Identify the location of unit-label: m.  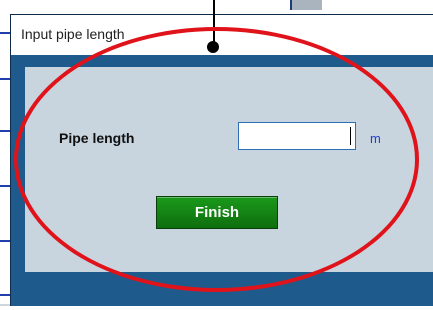
(375, 138).